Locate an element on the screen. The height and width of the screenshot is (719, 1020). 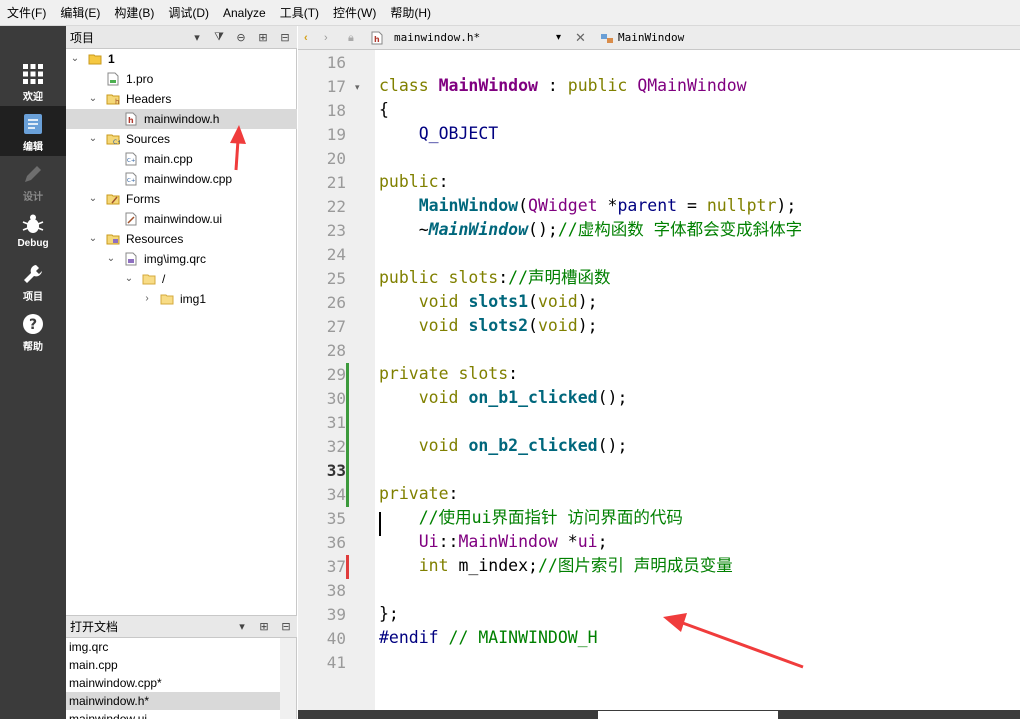
fold-toggle-icon: ▾ is located at coordinates (357, 87).